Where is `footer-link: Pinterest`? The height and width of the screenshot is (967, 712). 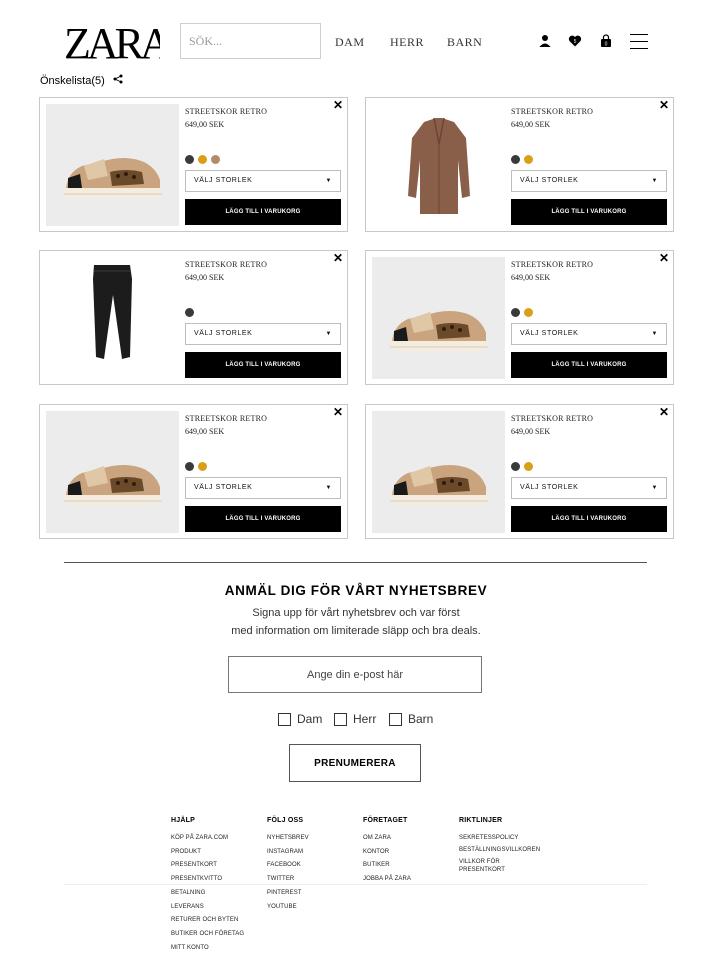 footer-link: Pinterest is located at coordinates (288, 894).